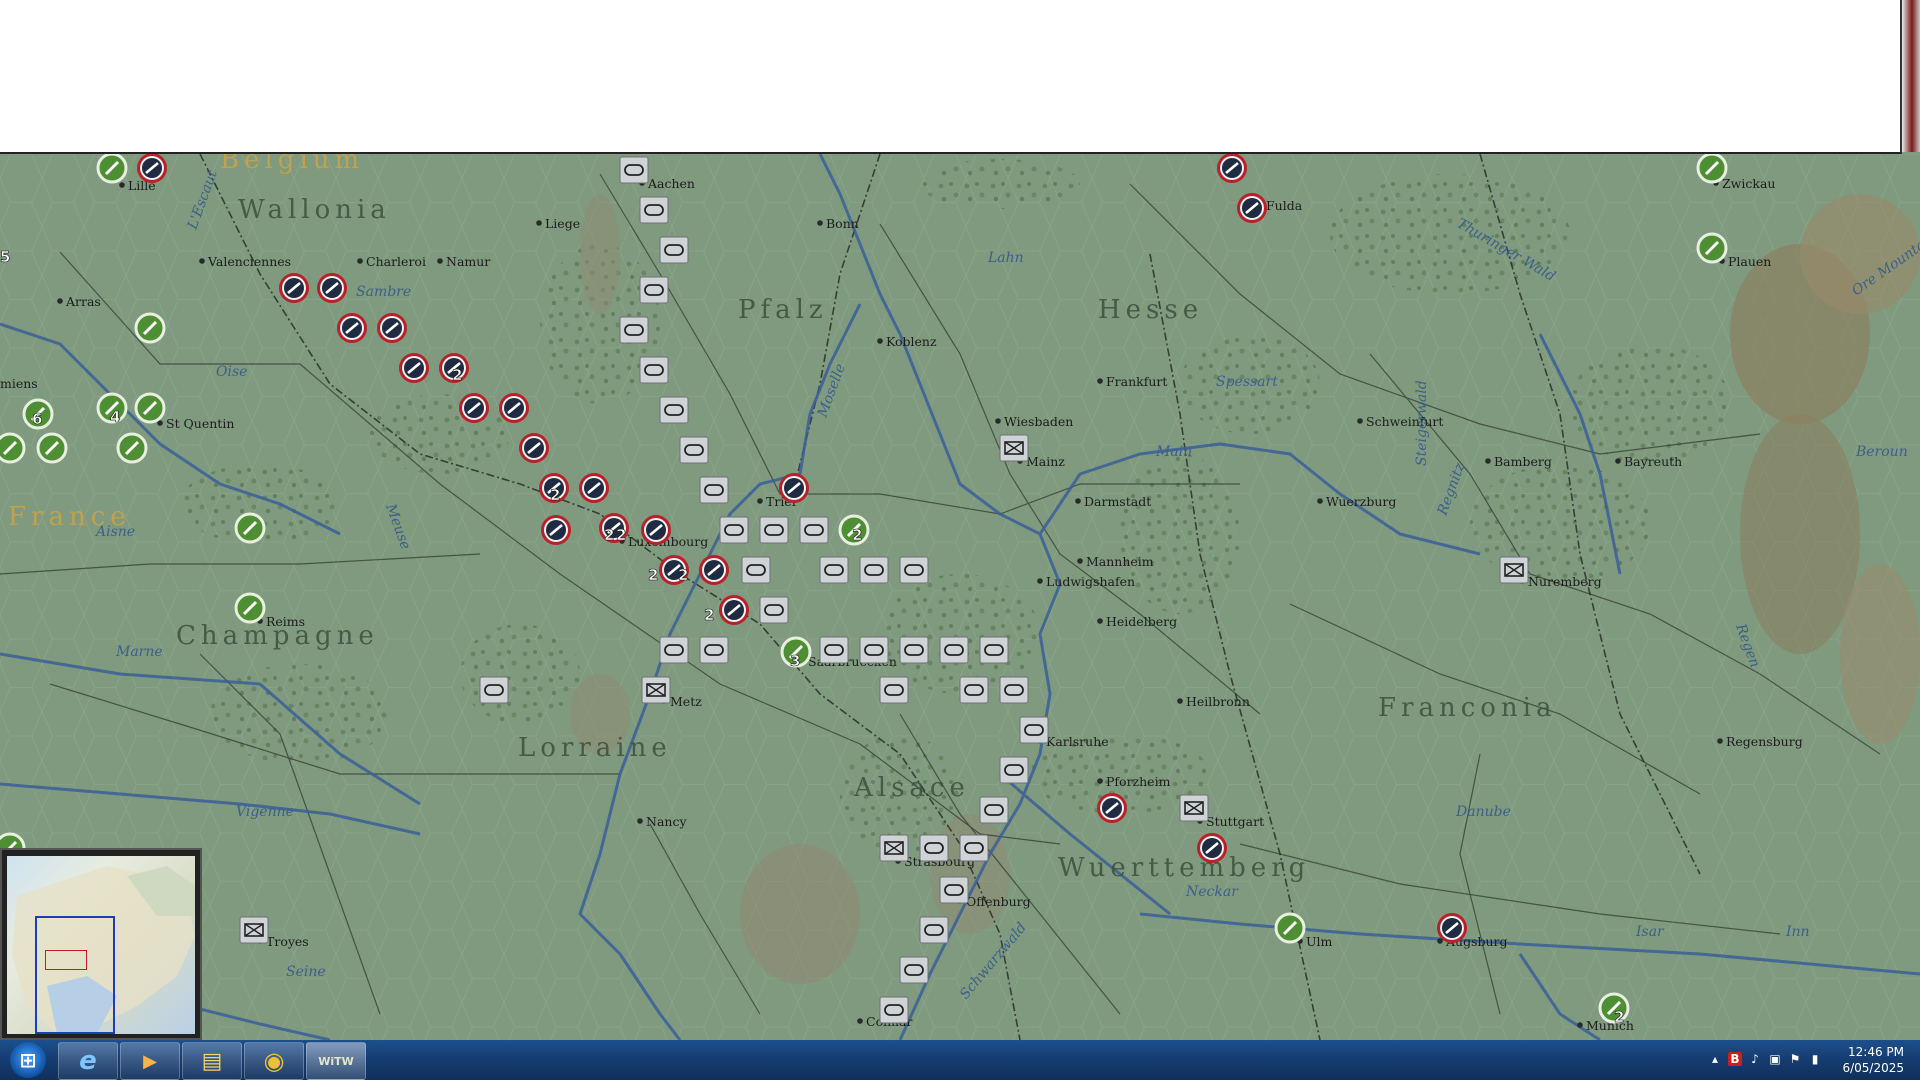 This screenshot has height=1080, width=1920. What do you see at coordinates (336, 1061) in the screenshot?
I see `witw-game-icon: WiTW` at bounding box center [336, 1061].